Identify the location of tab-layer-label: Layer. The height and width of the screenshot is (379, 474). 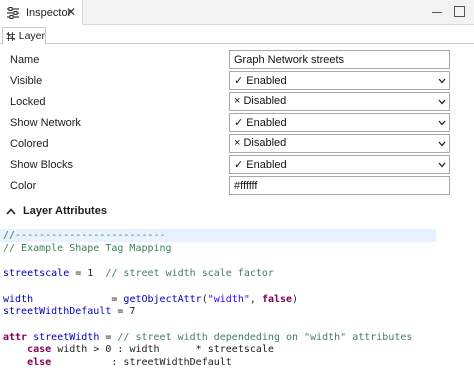
(31, 36).